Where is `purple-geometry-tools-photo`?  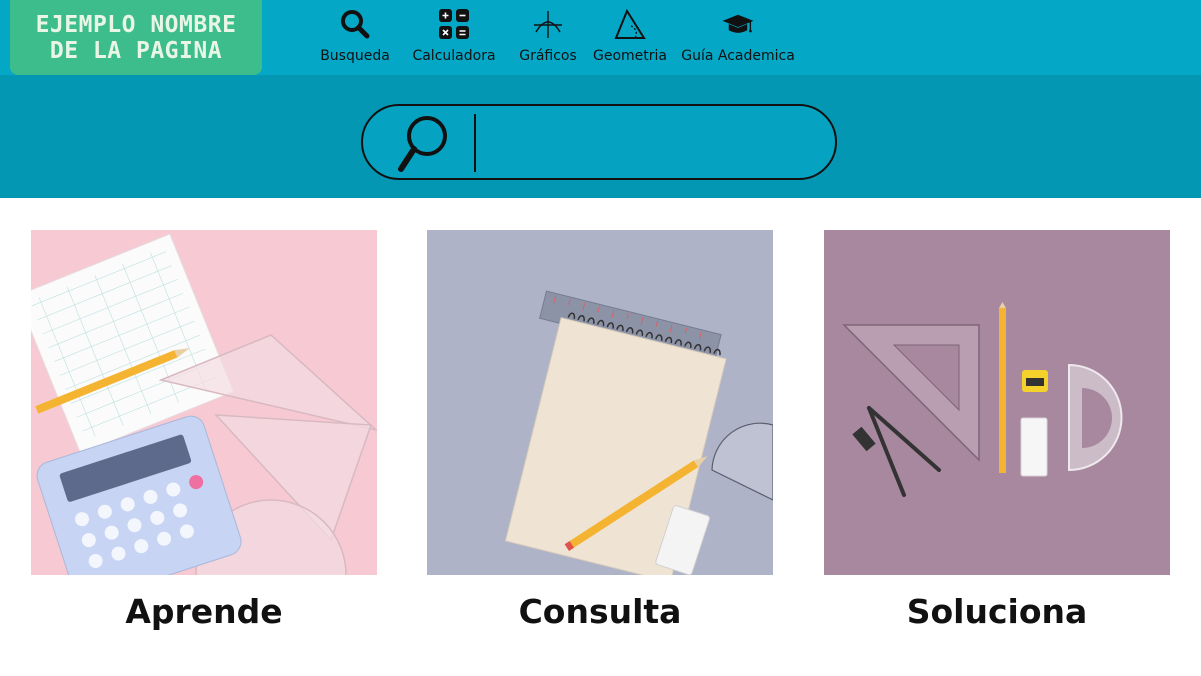 purple-geometry-tools-photo is located at coordinates (997, 402).